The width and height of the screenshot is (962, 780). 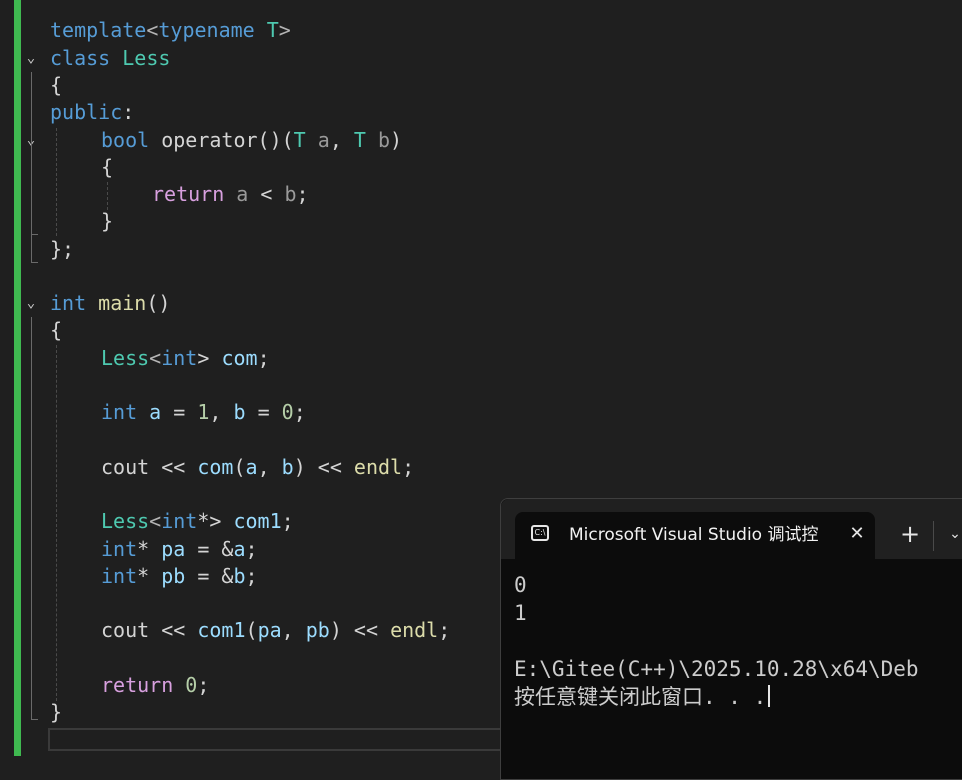 What do you see at coordinates (158, 303) in the screenshot?
I see `punct-token: ()` at bounding box center [158, 303].